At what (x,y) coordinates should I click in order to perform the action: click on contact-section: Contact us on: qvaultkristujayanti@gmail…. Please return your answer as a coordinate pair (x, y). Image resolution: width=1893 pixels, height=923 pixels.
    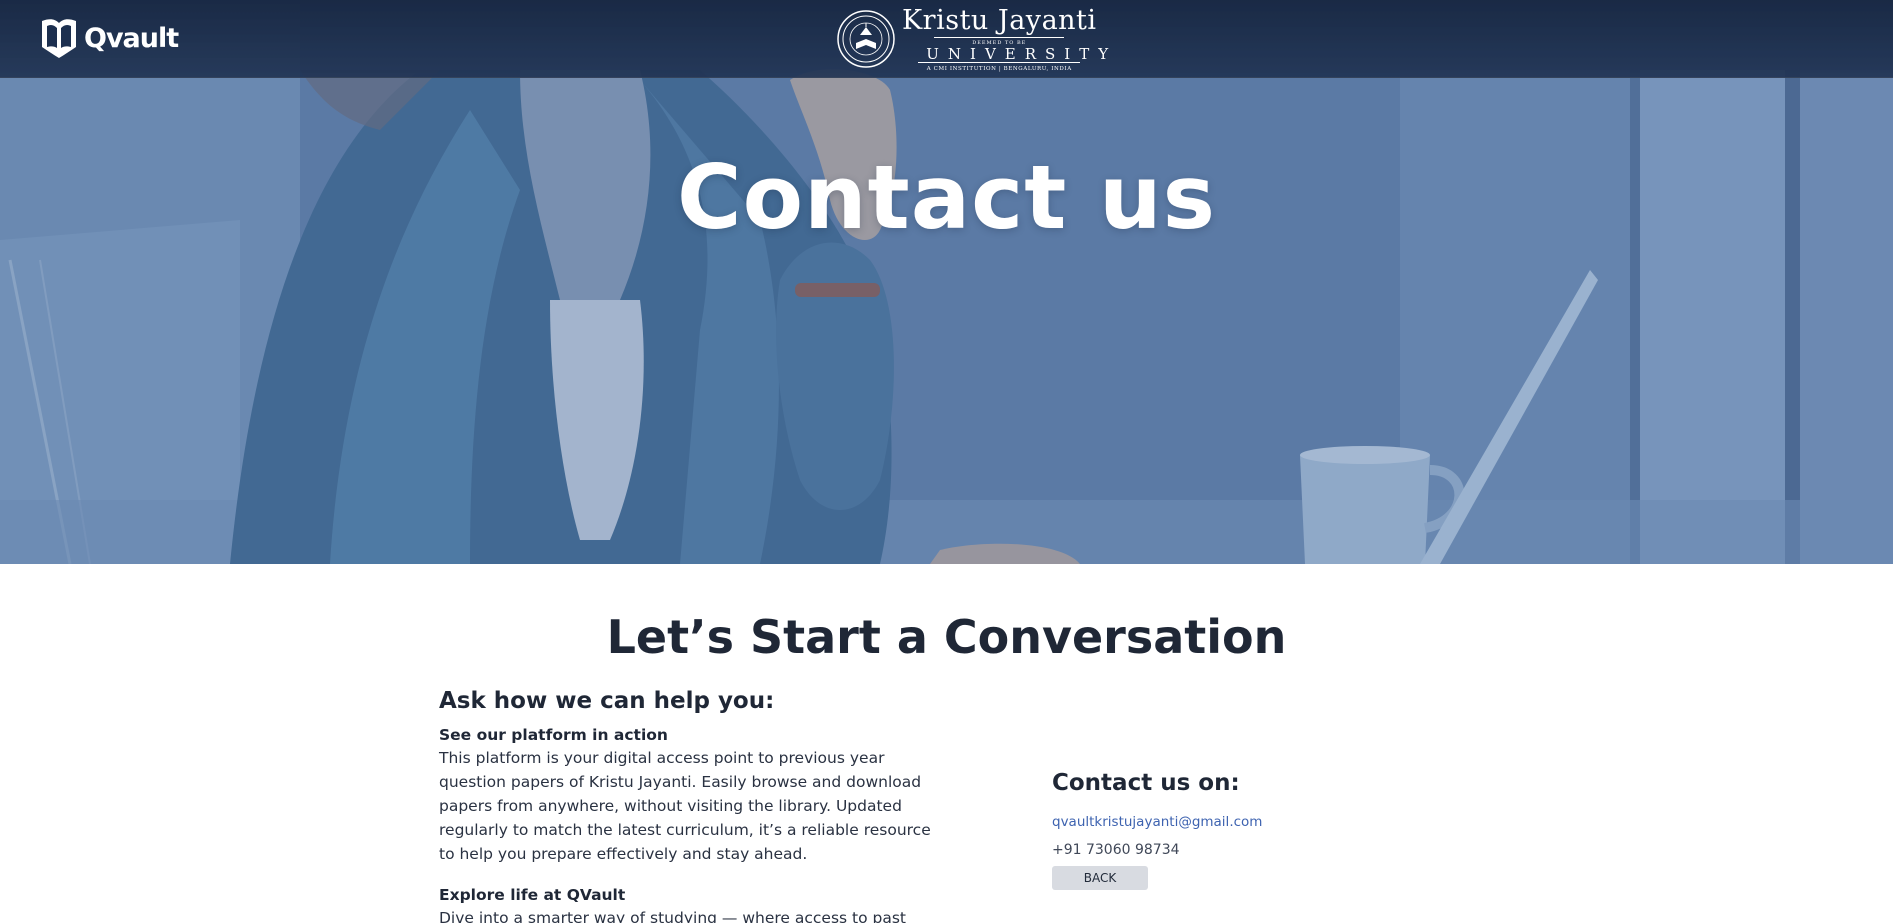
    Looking at the image, I should click on (1202, 830).